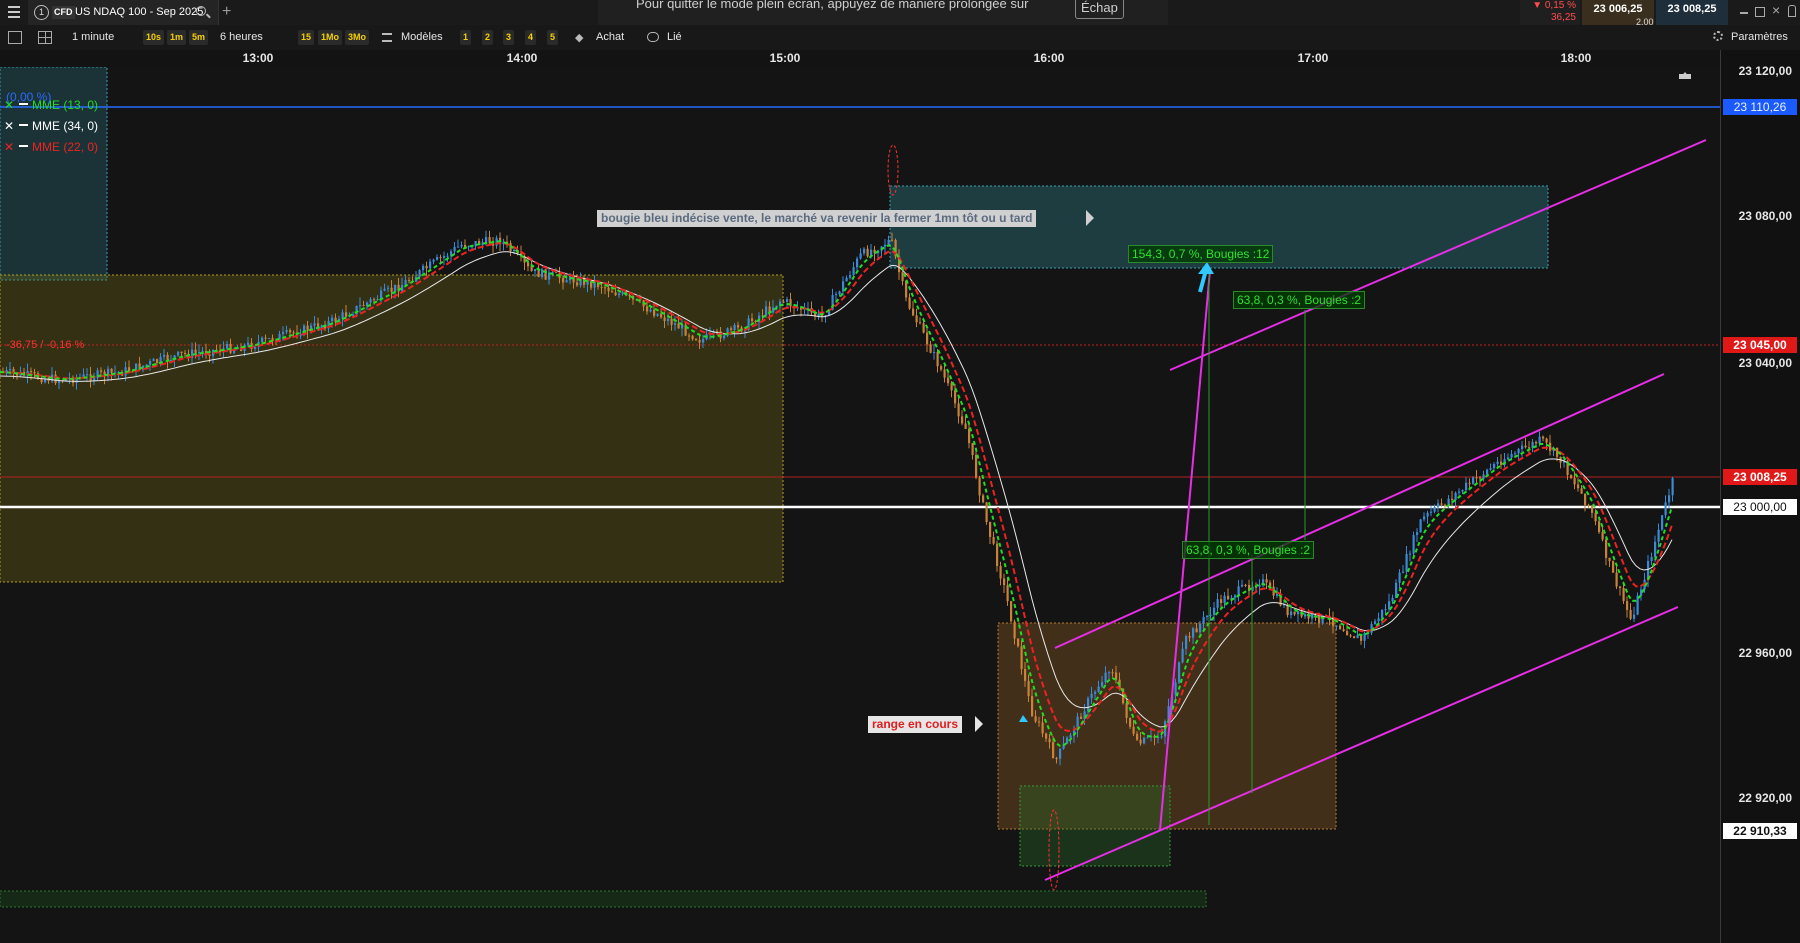  I want to click on add-tab-icon: +, so click(226, 12).